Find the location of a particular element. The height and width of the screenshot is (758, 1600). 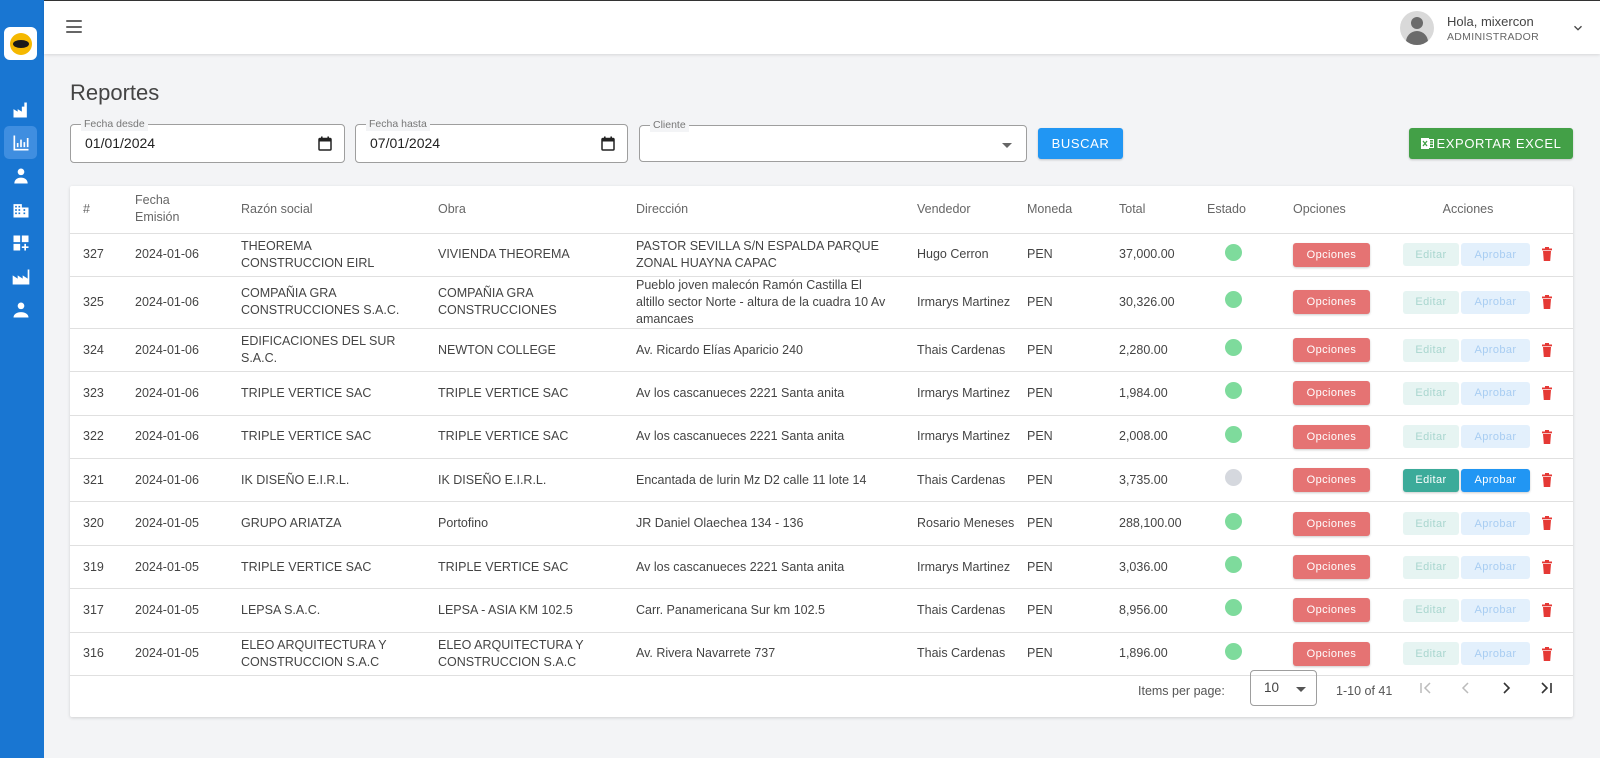

cell-moneda: PEN is located at coordinates (1040, 566).